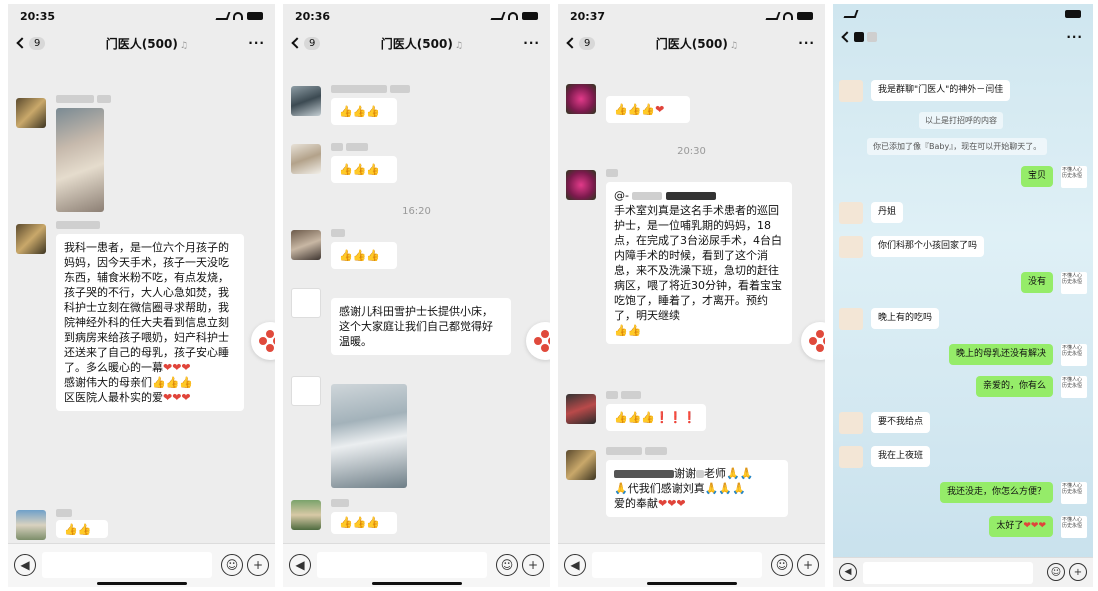 Image resolution: width=1098 pixels, height=591 pixels. Describe the element at coordinates (941, 90) in the screenshot. I see `message-bubble: 我是群聊"门医人"的神外－闫佳` at that location.